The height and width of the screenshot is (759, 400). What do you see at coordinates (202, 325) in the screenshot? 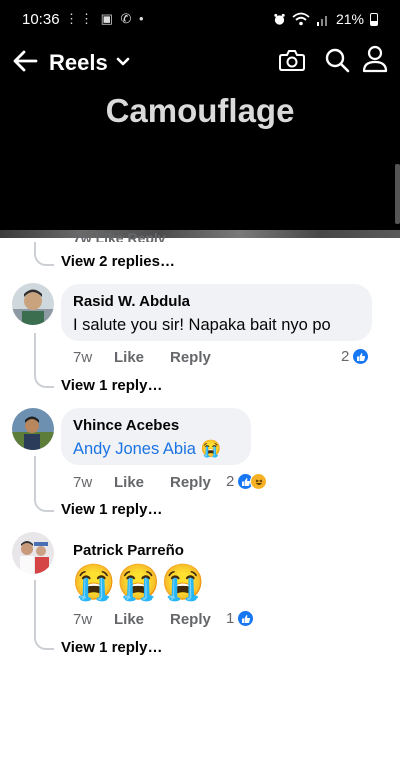
I see `comment-text: I salute you sir! Napaka bait nyo po` at bounding box center [202, 325].